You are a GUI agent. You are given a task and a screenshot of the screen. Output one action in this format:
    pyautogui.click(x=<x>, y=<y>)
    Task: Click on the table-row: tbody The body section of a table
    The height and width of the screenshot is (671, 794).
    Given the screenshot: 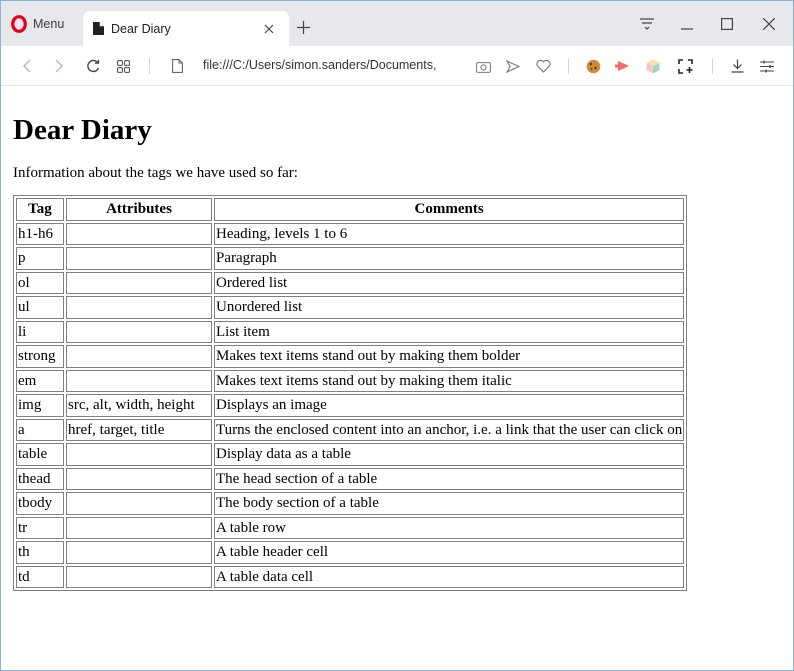 What is the action you would take?
    pyautogui.click(x=350, y=503)
    